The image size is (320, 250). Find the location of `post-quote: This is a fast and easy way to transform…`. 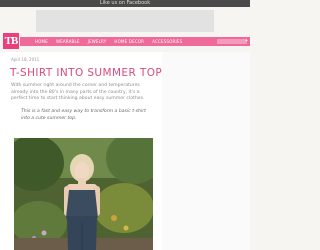

post-quote: This is a fast and easy way to transform… is located at coordinates (83, 115).